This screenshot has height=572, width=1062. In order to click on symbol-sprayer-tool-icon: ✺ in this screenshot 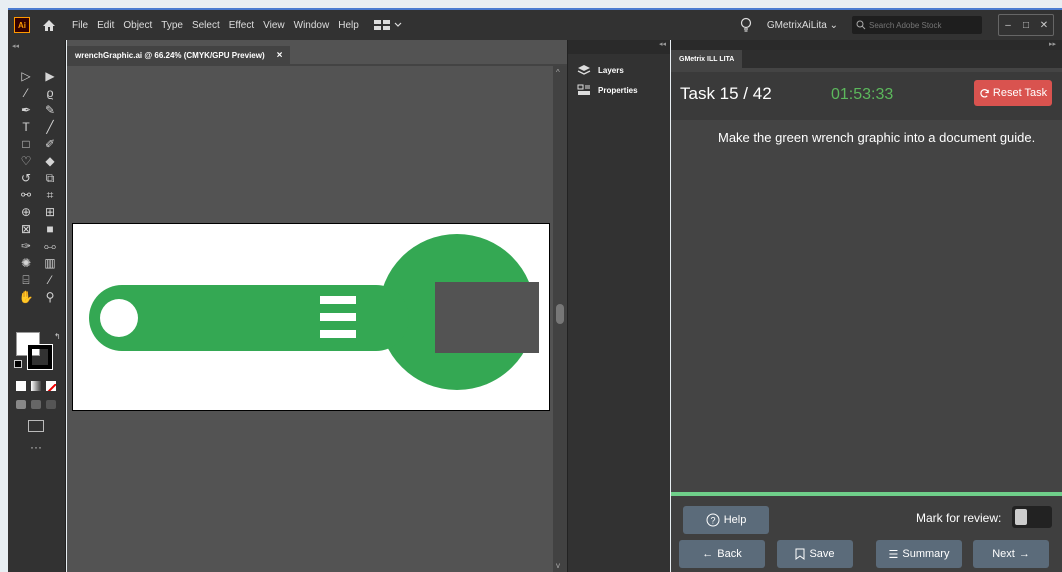, I will do `click(26, 262)`.